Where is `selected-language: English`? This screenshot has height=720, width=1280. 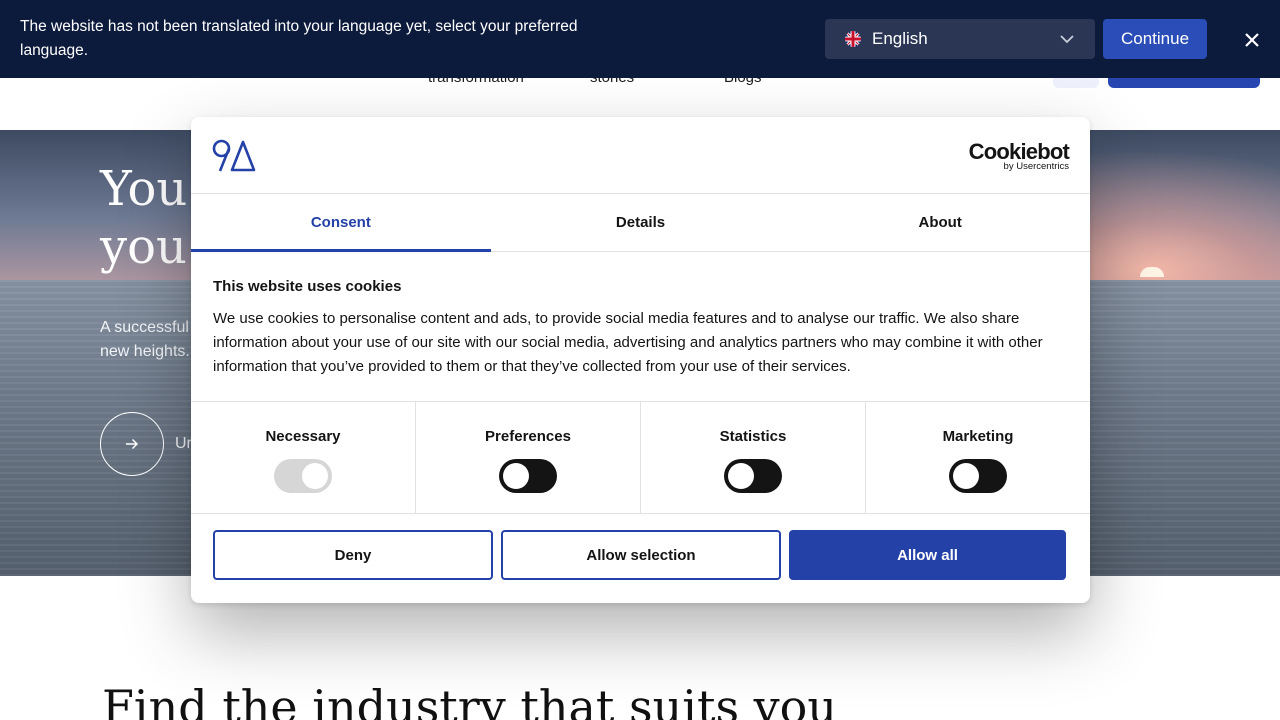
selected-language: English is located at coordinates (900, 38).